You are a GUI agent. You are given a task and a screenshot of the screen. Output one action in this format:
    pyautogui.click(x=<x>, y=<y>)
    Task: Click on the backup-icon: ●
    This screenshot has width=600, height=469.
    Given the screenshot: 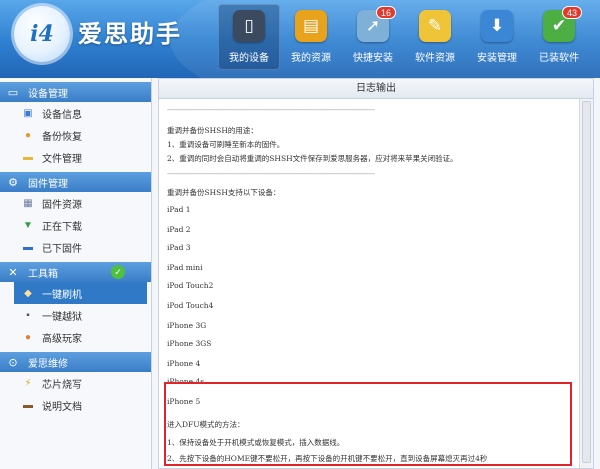 What is the action you would take?
    pyautogui.click(x=28, y=135)
    